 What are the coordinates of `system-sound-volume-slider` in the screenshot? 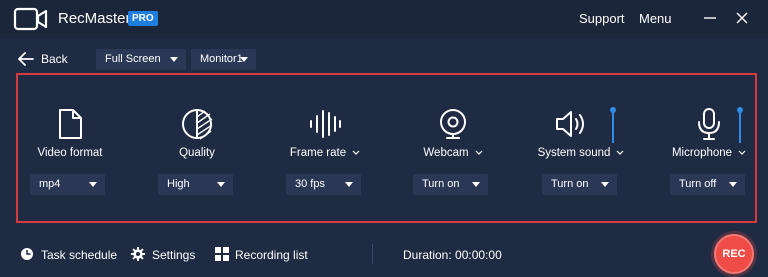 It's located at (613, 125).